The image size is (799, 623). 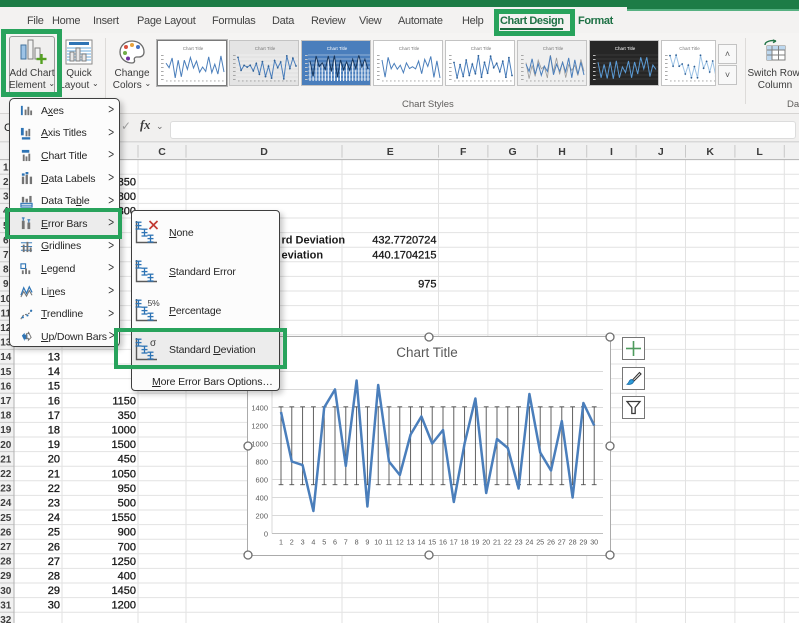 What do you see at coordinates (124, 591) in the screenshot?
I see `svg-text: 1450` at bounding box center [124, 591].